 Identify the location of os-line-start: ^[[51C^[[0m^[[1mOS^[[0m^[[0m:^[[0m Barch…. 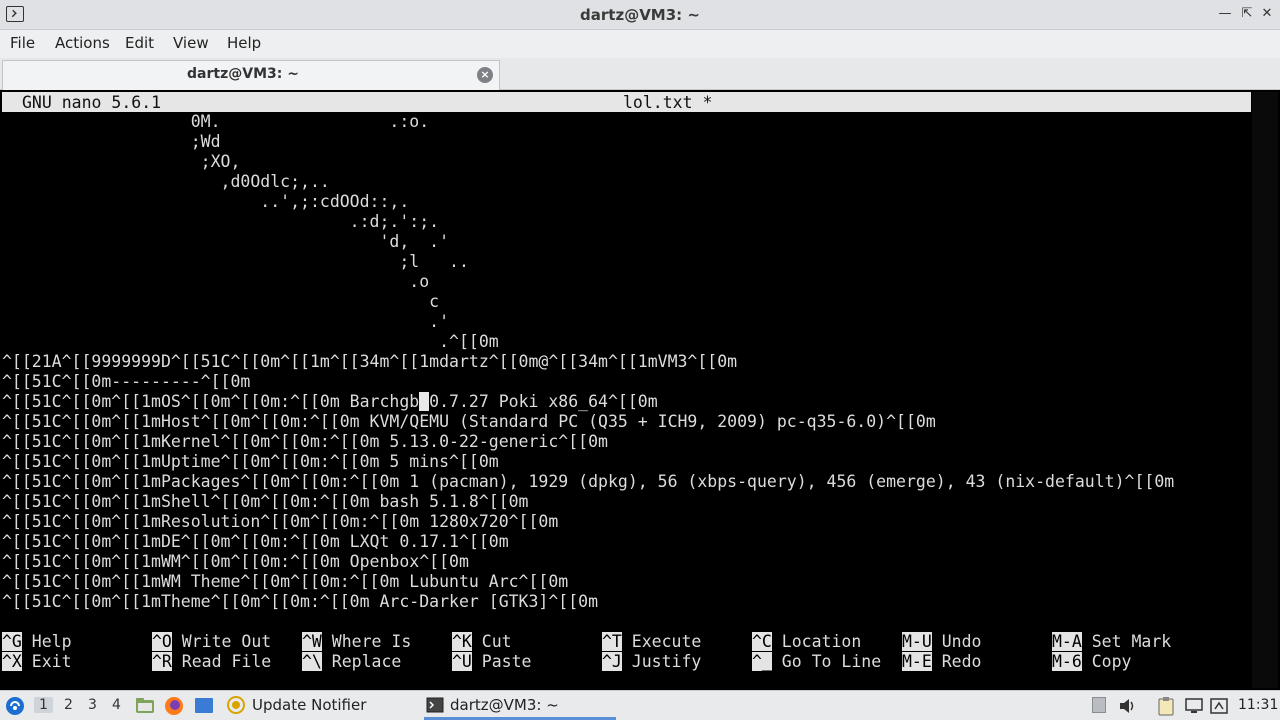
(211, 401).